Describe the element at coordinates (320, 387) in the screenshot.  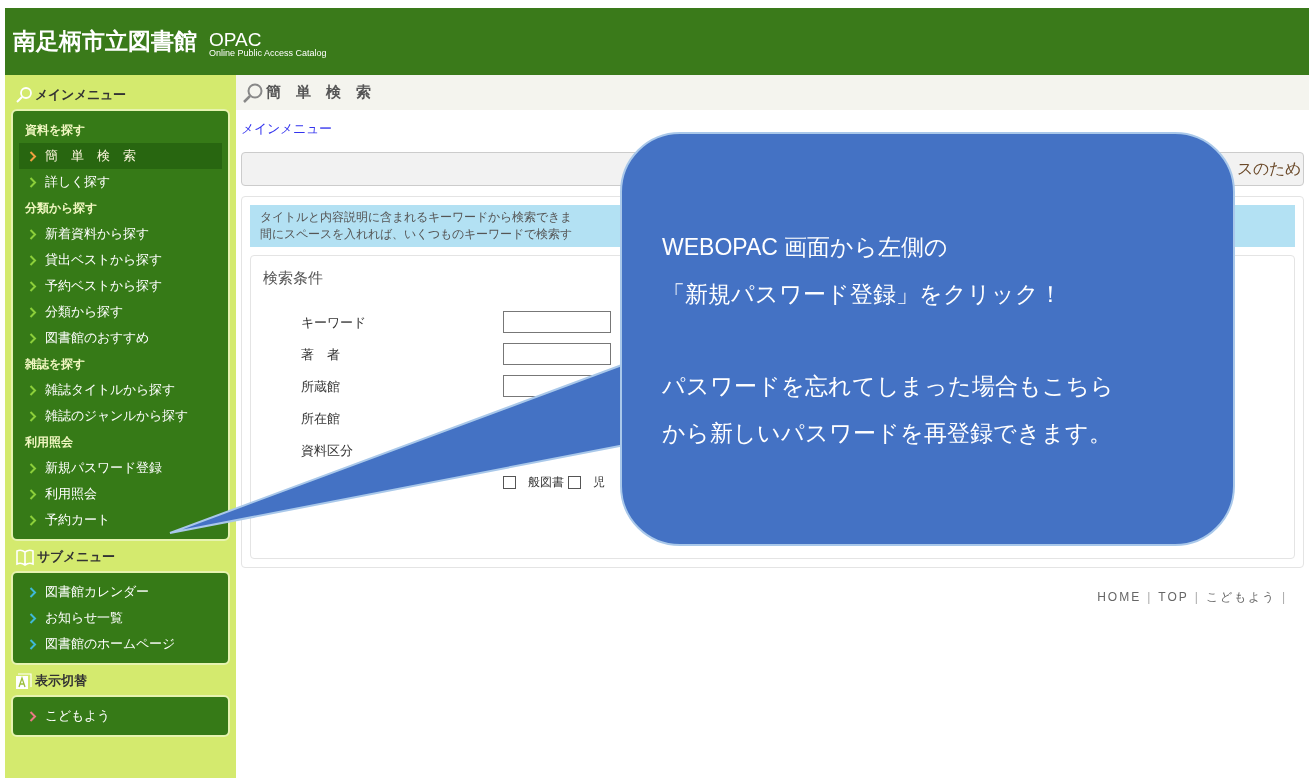
I see `field-label: 所蔵館` at that location.